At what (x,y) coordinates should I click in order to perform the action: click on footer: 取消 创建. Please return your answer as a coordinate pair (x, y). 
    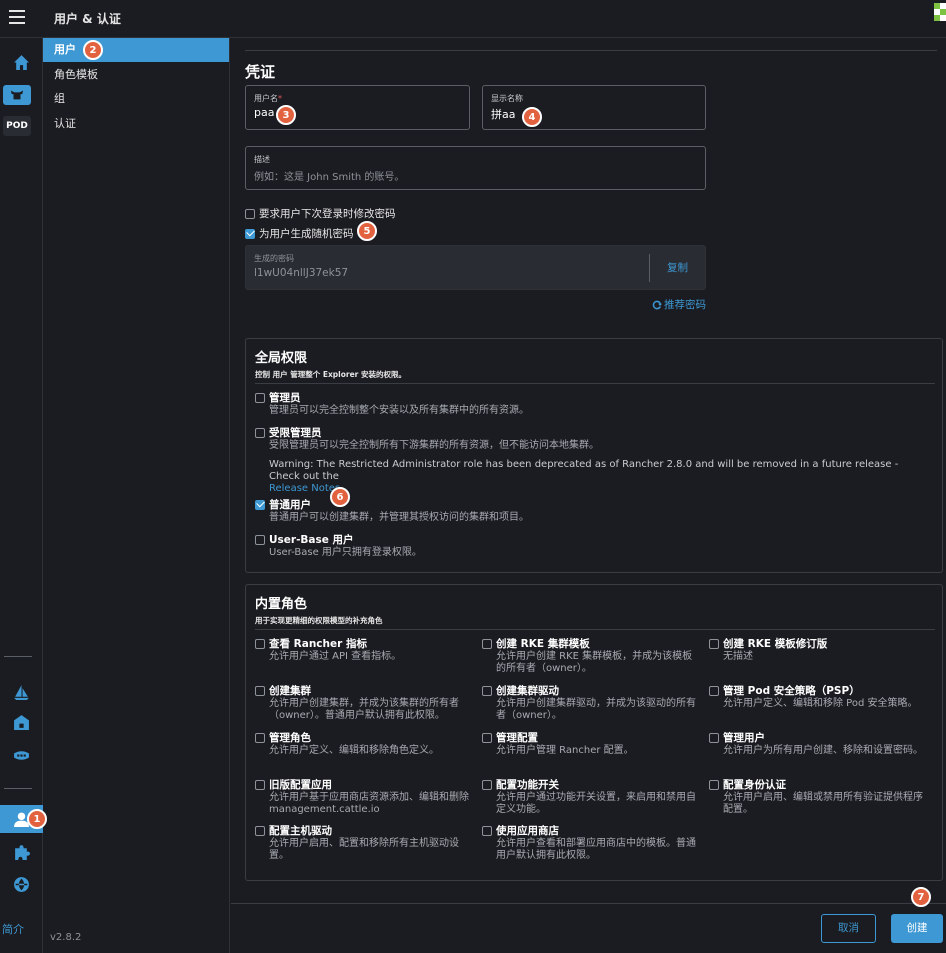
    Looking at the image, I should click on (588, 928).